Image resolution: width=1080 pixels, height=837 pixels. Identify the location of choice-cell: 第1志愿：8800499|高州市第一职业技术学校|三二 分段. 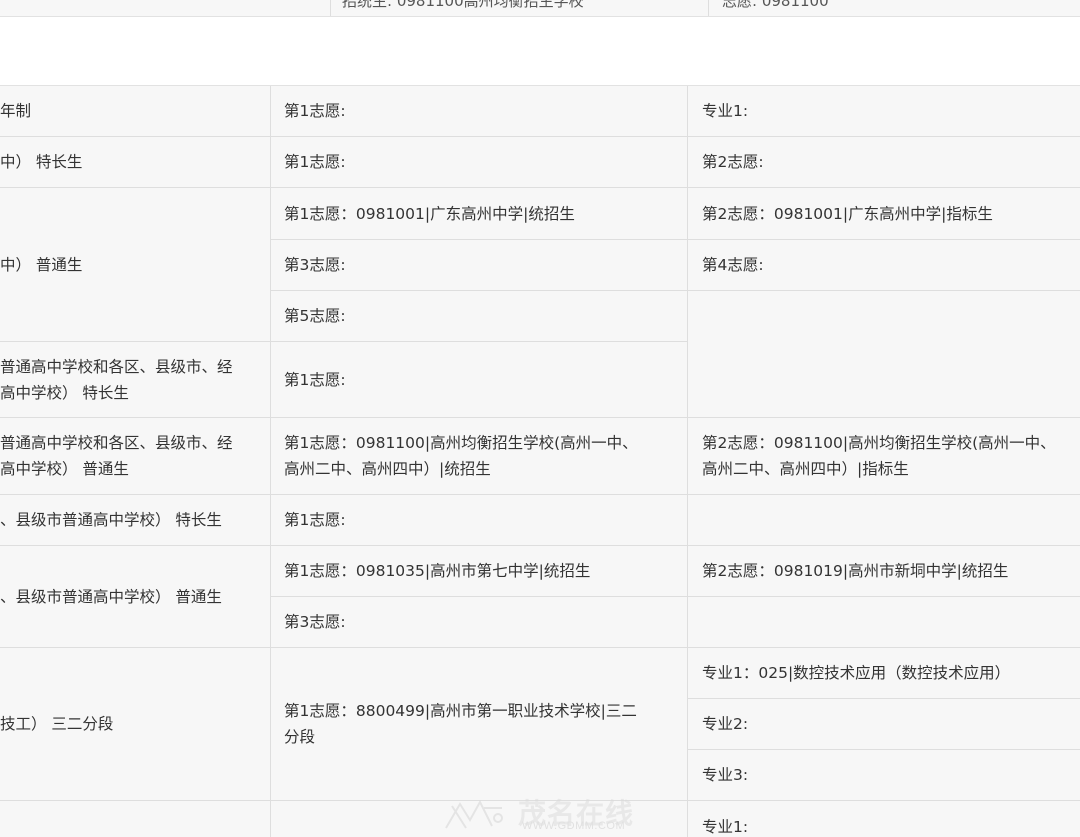
(479, 724).